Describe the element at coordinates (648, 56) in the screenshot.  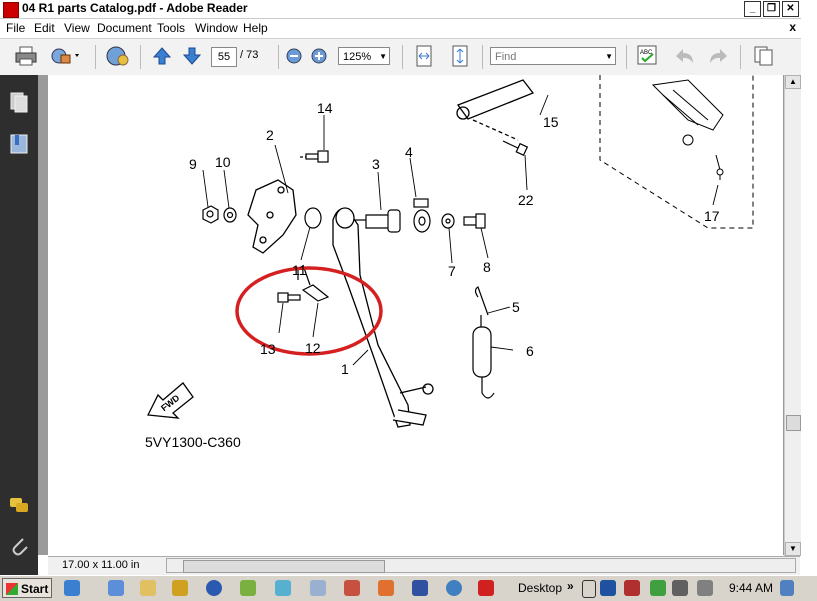
I see `spell-check-button: ABC` at that location.